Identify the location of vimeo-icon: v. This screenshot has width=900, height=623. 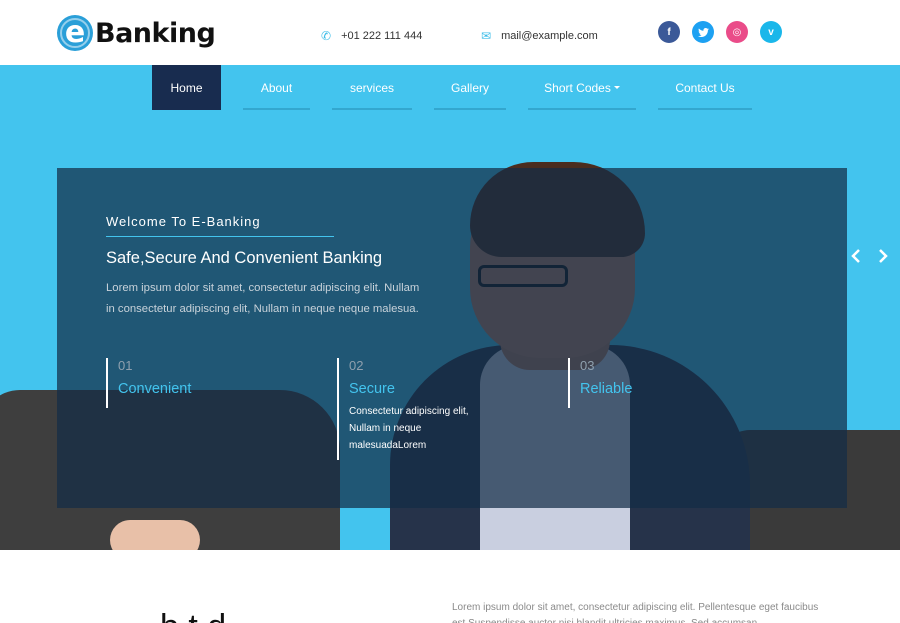
(771, 32).